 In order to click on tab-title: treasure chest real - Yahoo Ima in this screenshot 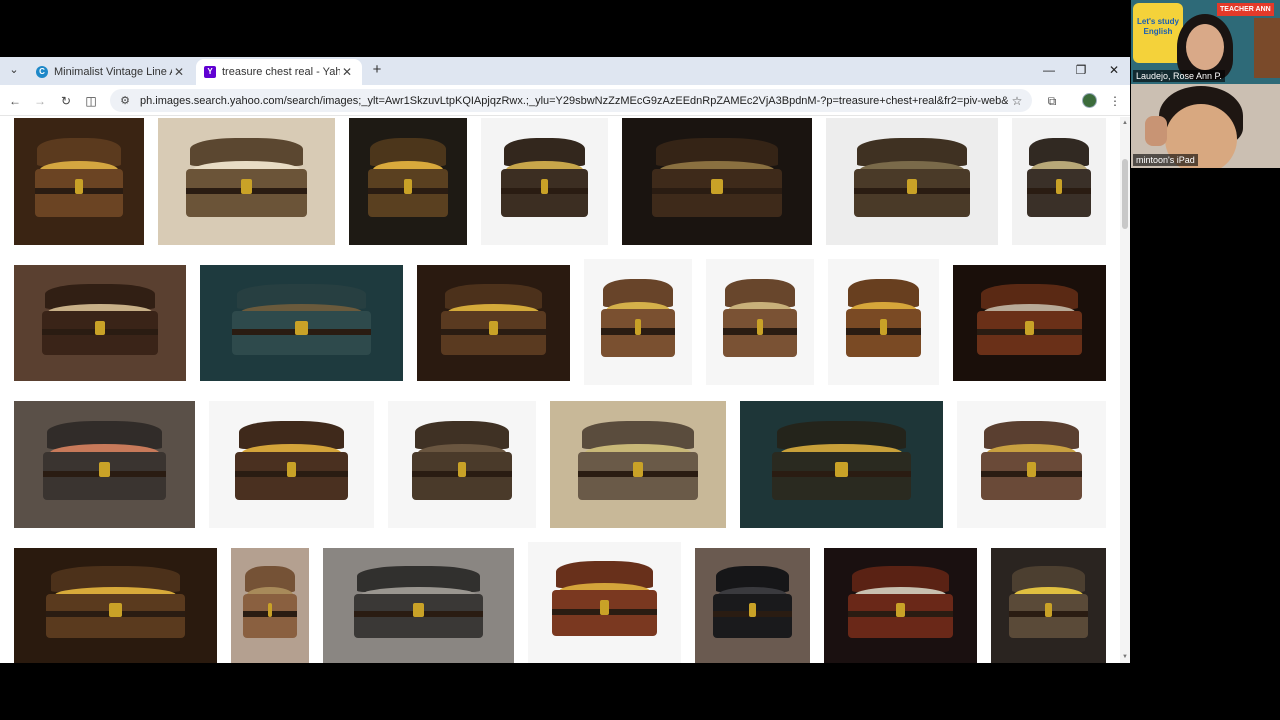, I will do `click(281, 72)`.